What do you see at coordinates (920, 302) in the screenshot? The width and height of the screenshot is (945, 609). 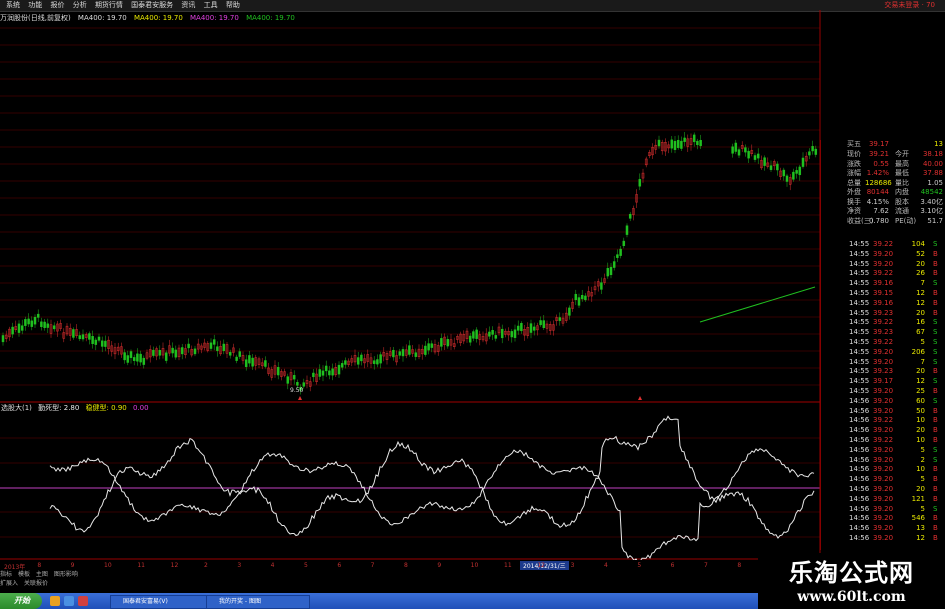 I see `tick-volume: 12` at bounding box center [920, 302].